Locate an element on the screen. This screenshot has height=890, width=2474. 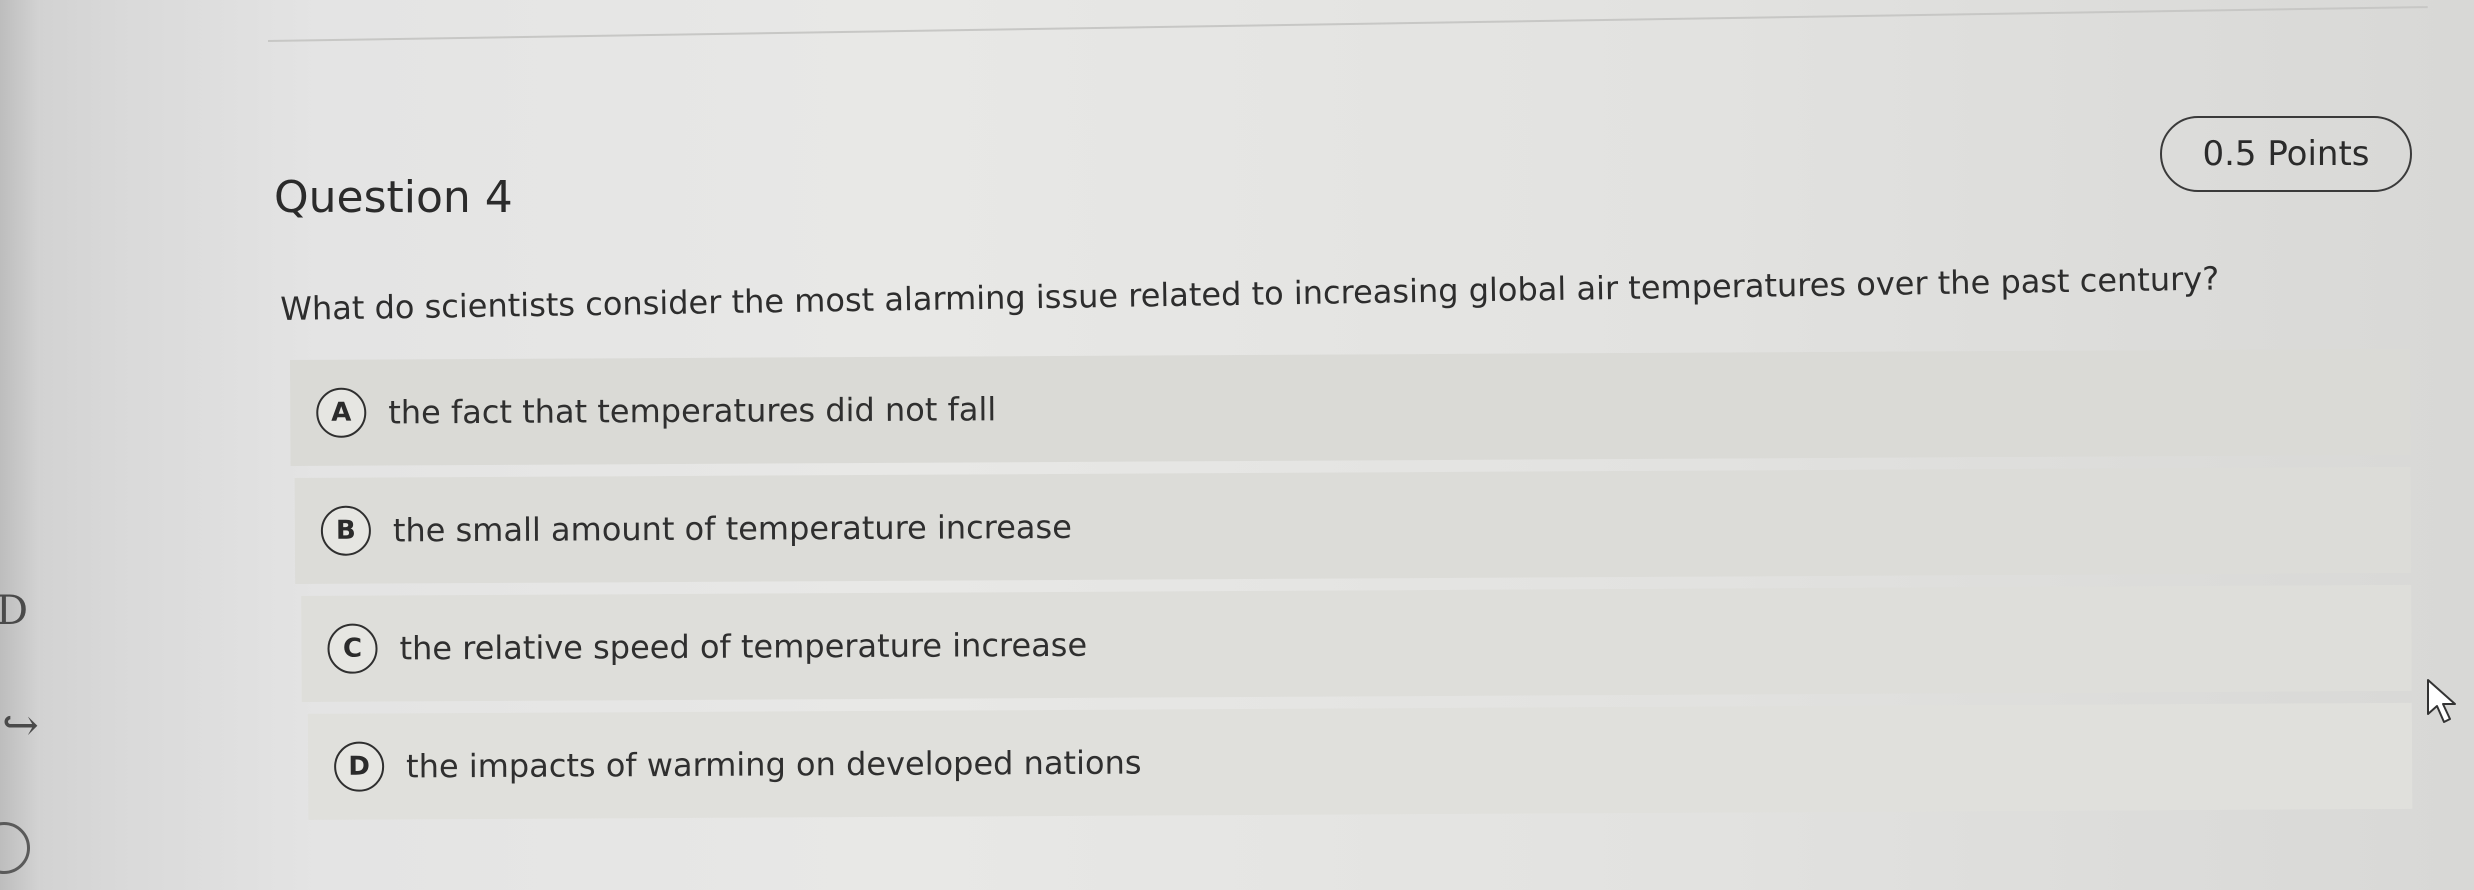
option-letter-b: B is located at coordinates (346, 530).